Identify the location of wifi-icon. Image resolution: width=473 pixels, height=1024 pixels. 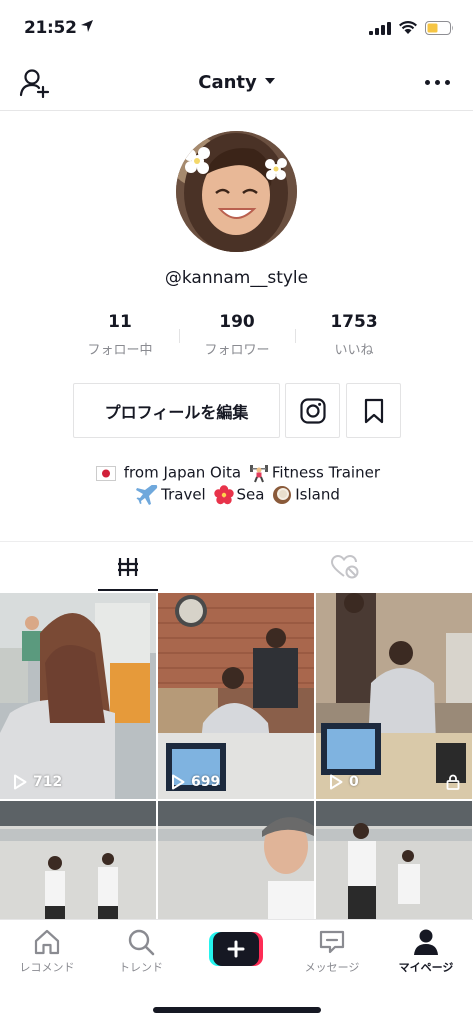
(408, 27).